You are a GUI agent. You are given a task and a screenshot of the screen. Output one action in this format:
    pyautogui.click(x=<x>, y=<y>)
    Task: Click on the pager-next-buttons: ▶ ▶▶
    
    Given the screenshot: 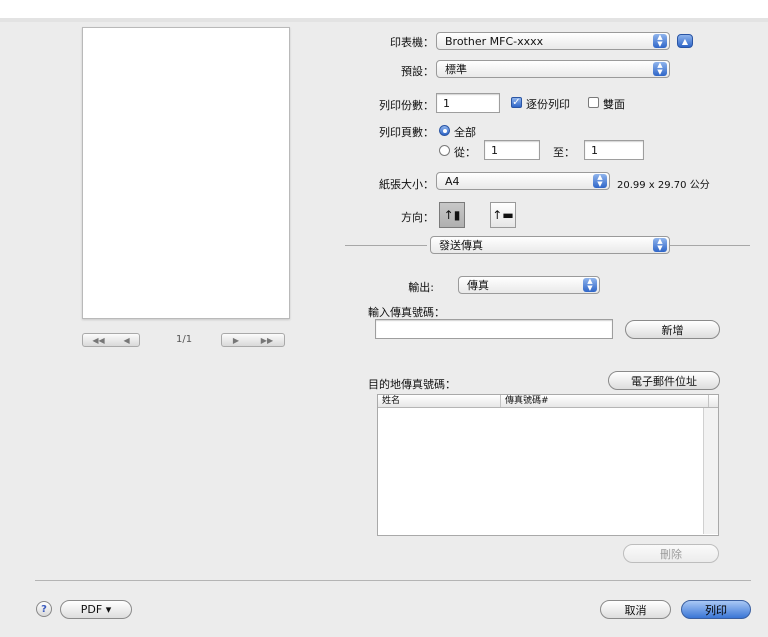 What is the action you would take?
    pyautogui.click(x=253, y=340)
    